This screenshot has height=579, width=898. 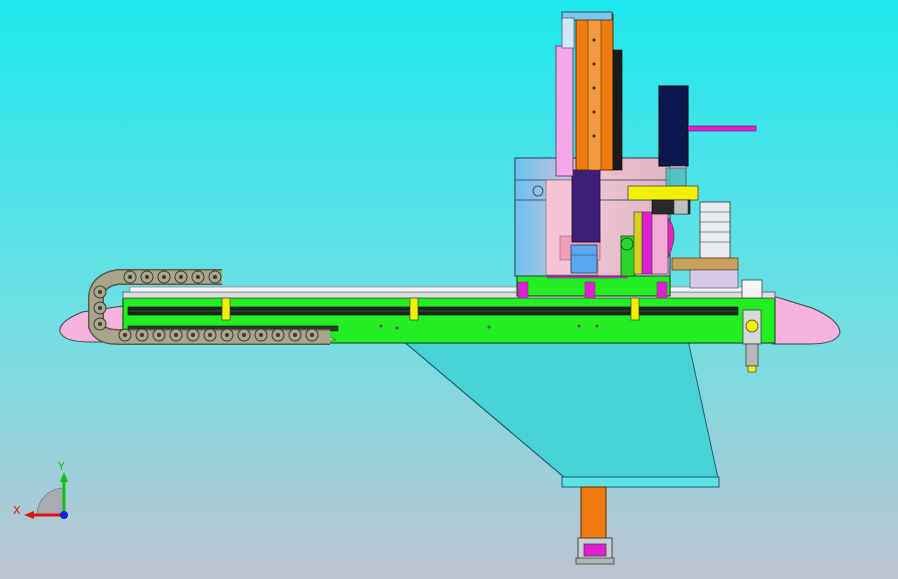 I want to click on carriage-body, so click(x=594, y=217).